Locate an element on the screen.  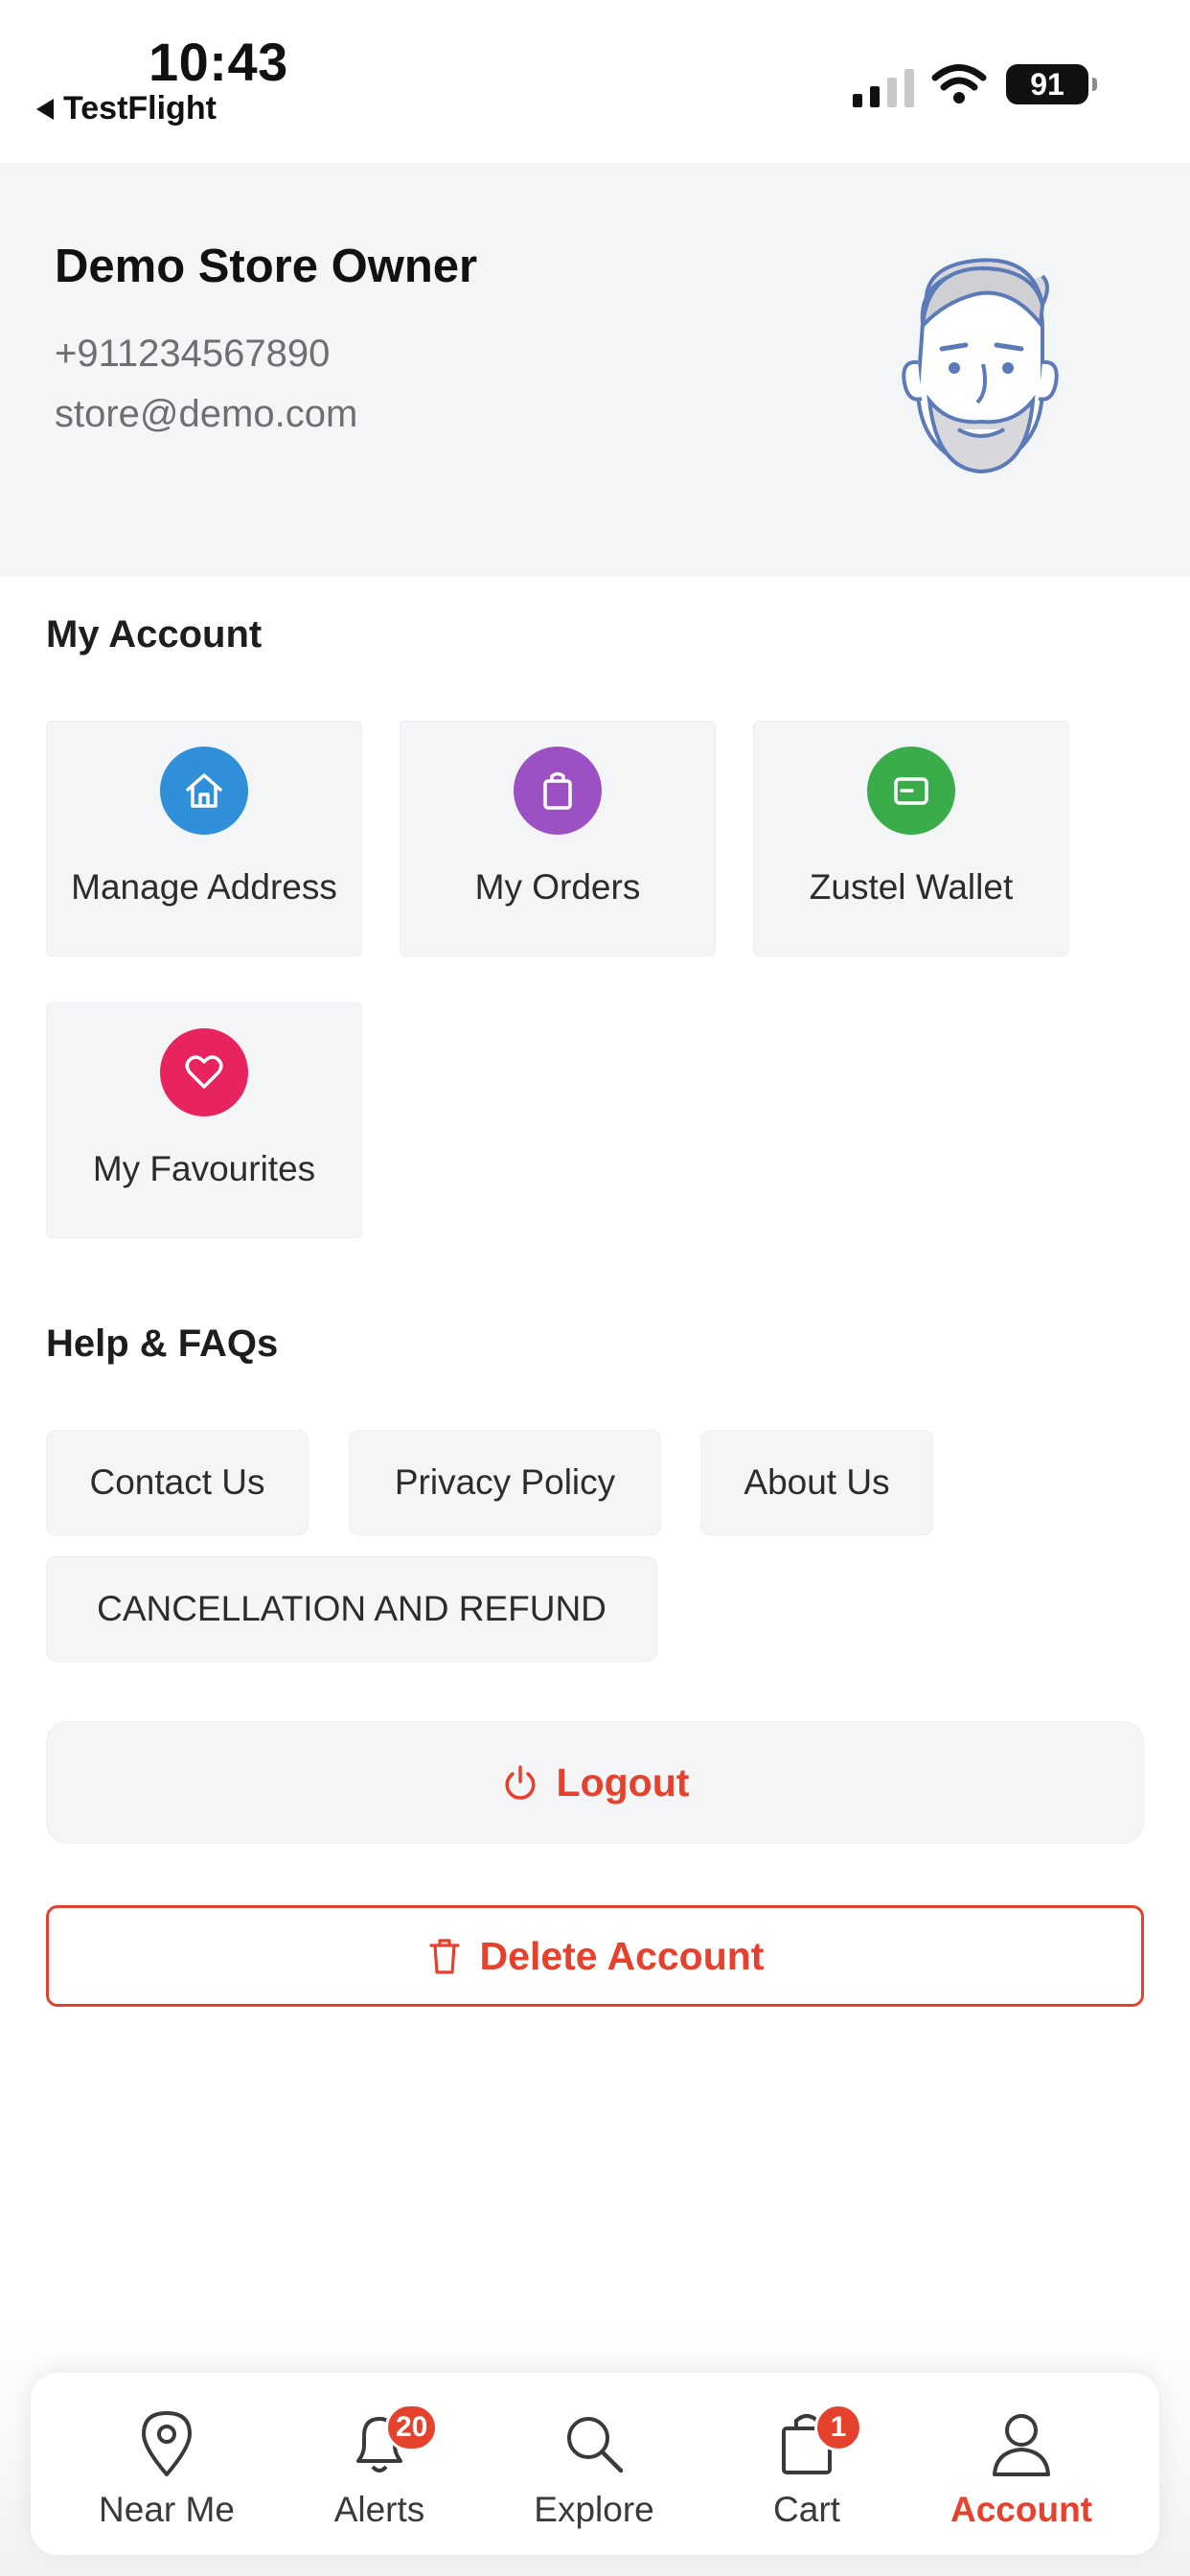
cart-badge: 1 is located at coordinates (838, 2427).